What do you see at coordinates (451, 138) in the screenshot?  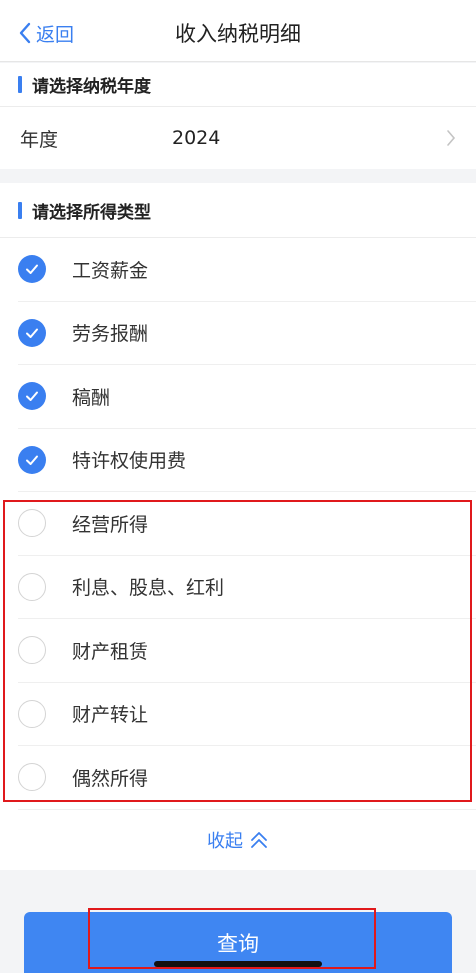 I see `chevron-right-icon` at bounding box center [451, 138].